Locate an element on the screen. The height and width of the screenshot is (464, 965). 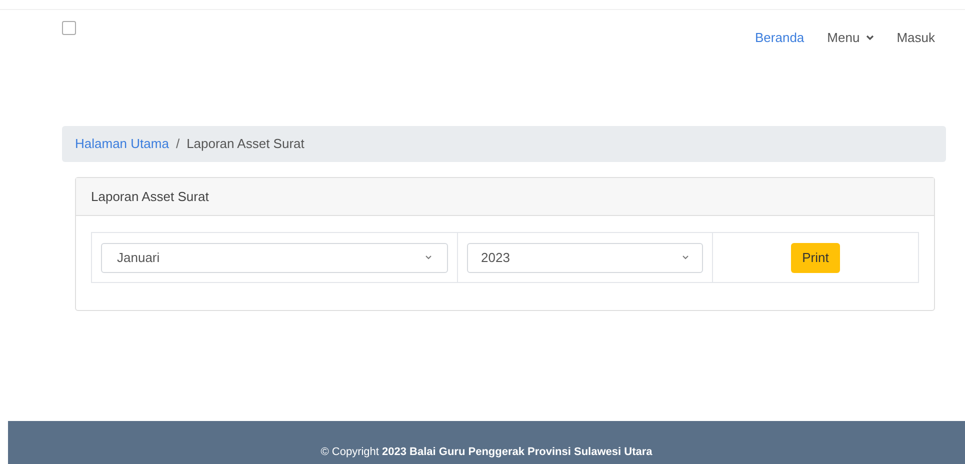
menu-dropdown: Menu is located at coordinates (850, 38).